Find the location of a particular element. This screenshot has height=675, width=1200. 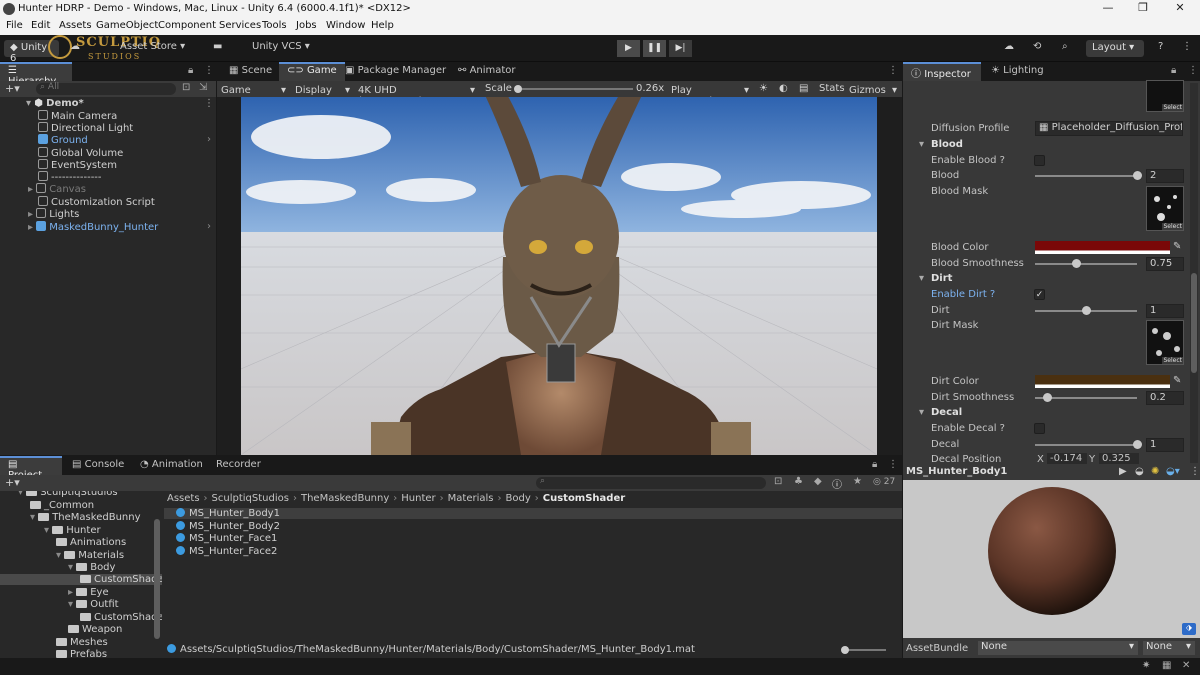

hierarchy-item: Directional Light is located at coordinates (85, 128).